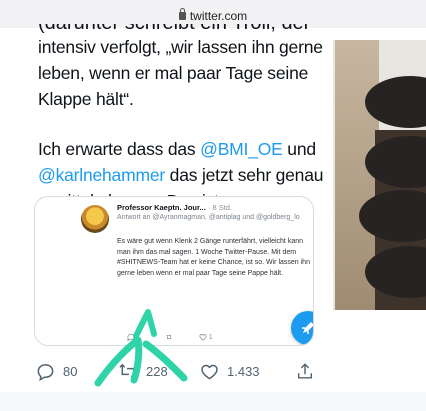  I want to click on bottom-edge, so click(213, 401).